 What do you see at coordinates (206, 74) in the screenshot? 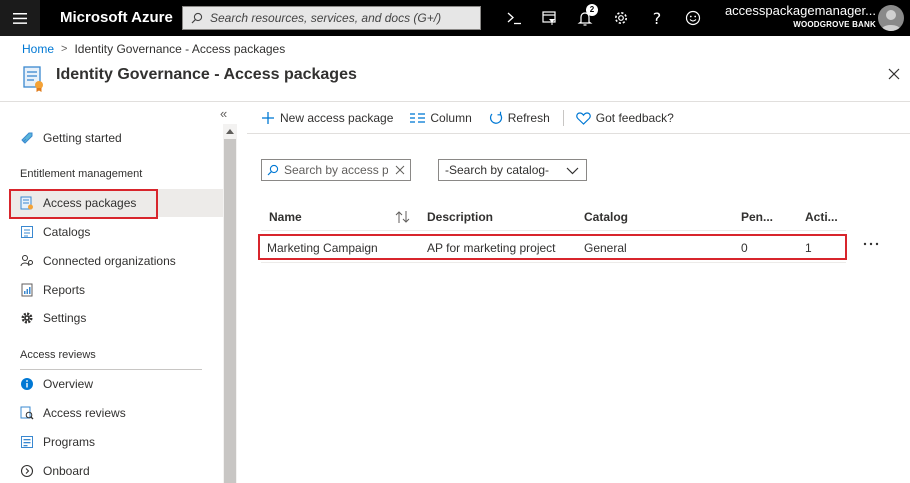
I see `page-title: Identity Governance - Access packages` at bounding box center [206, 74].